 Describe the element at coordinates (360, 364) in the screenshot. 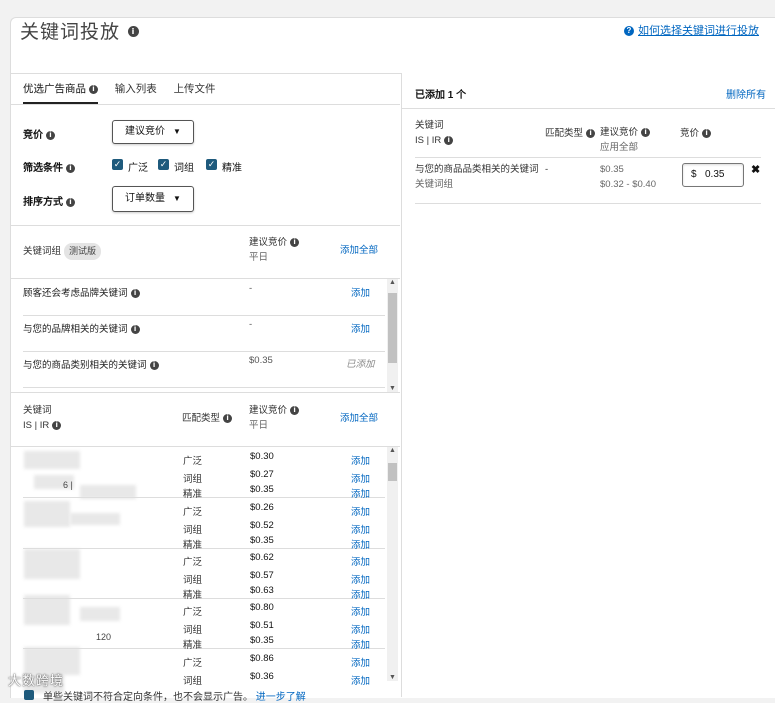

I see `group-added-status: 已添加` at that location.